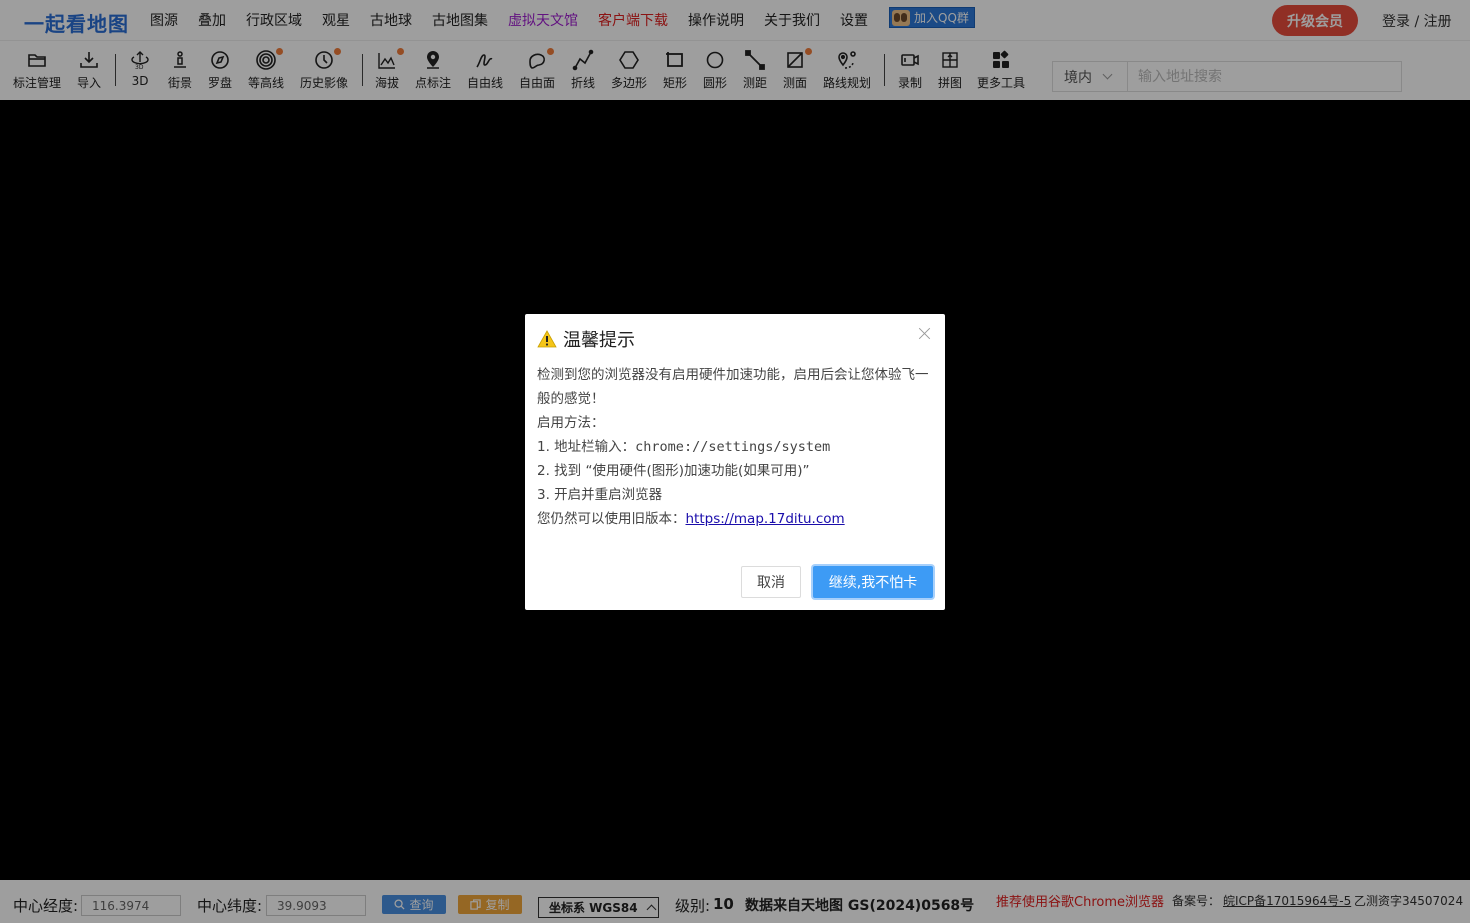 The image size is (1470, 923). What do you see at coordinates (600, 495) in the screenshot?
I see `dialog-step-3: 3. 开启并重启浏览器` at bounding box center [600, 495].